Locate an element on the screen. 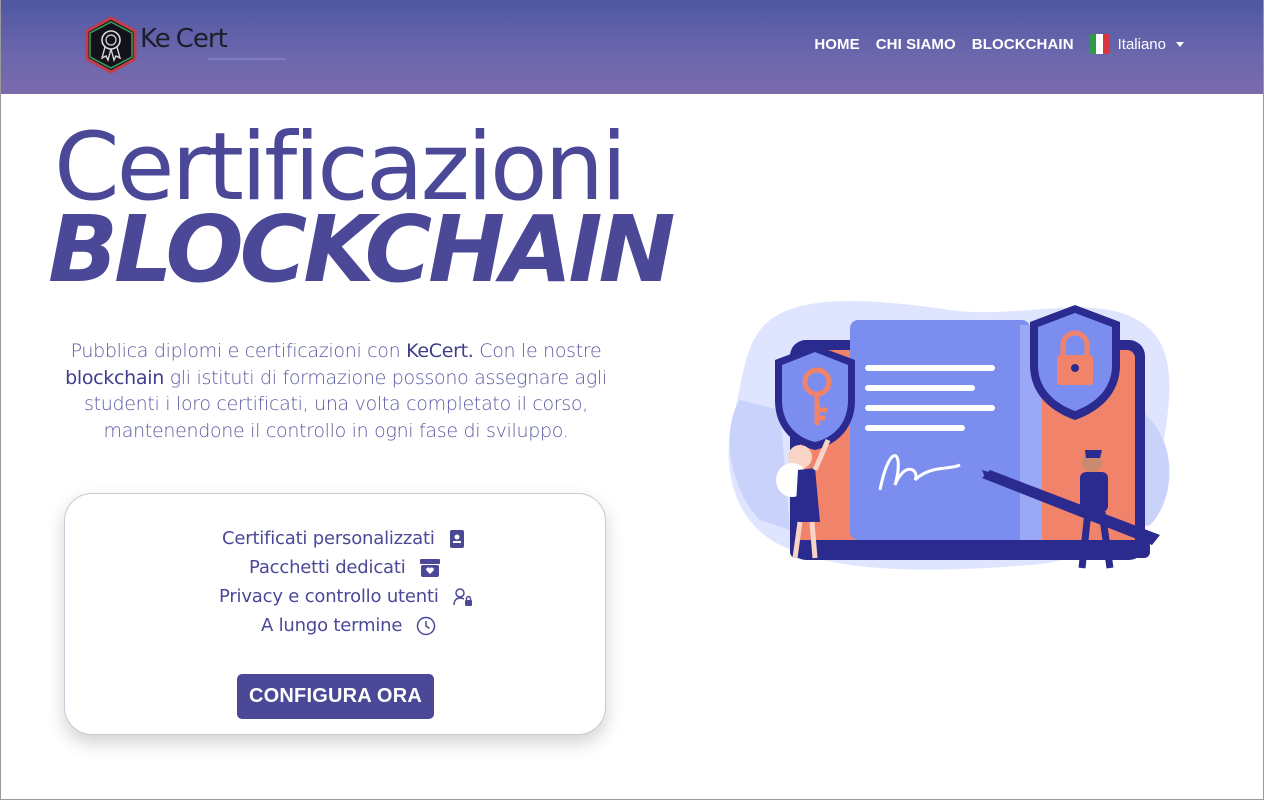 The height and width of the screenshot is (800, 1264). logo-hex-icon is located at coordinates (111, 45).